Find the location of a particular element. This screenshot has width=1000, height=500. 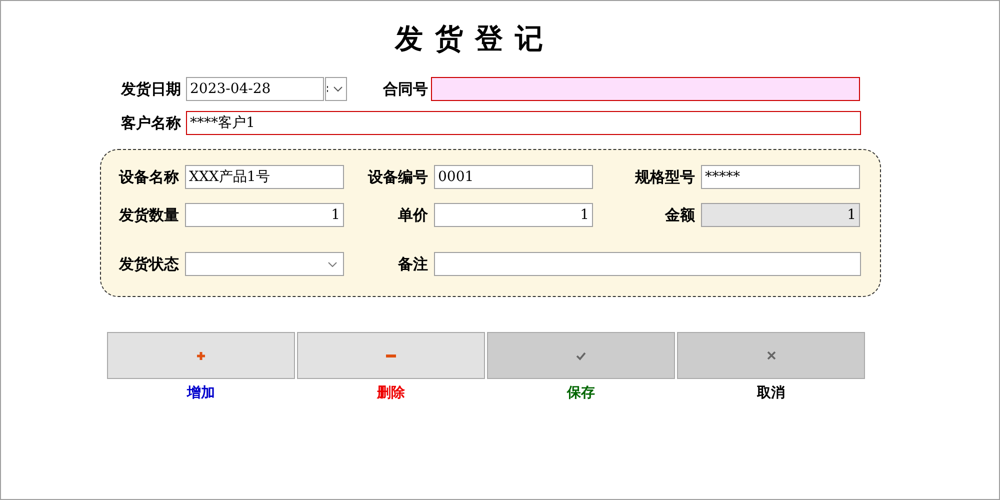

close-icon is located at coordinates (771, 355).